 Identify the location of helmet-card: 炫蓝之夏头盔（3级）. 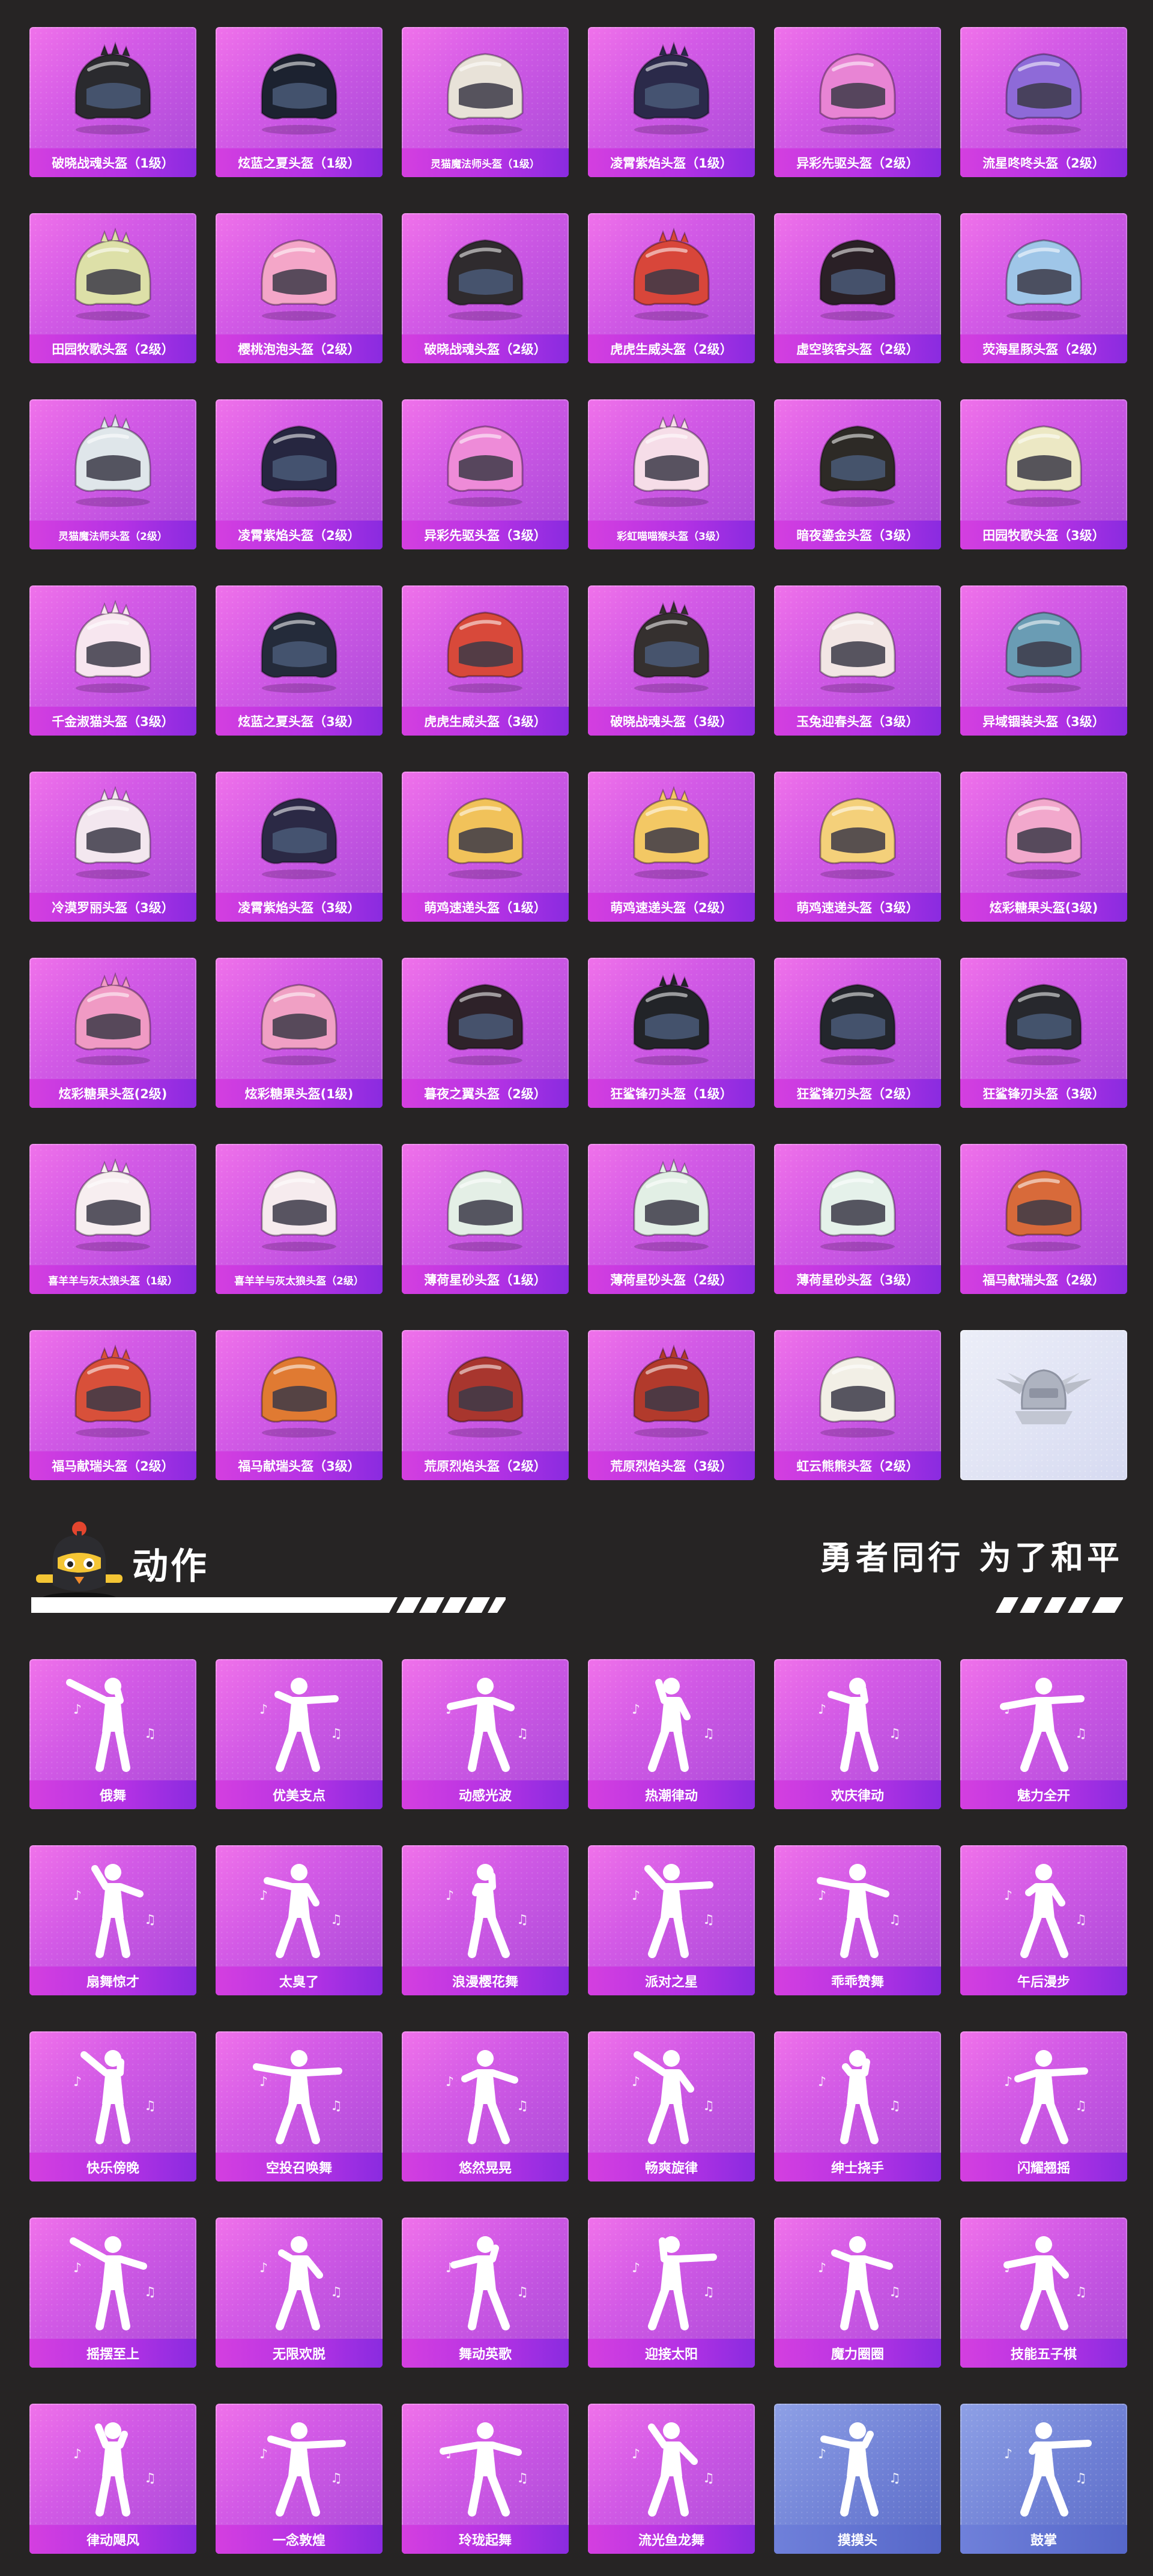
(299, 660).